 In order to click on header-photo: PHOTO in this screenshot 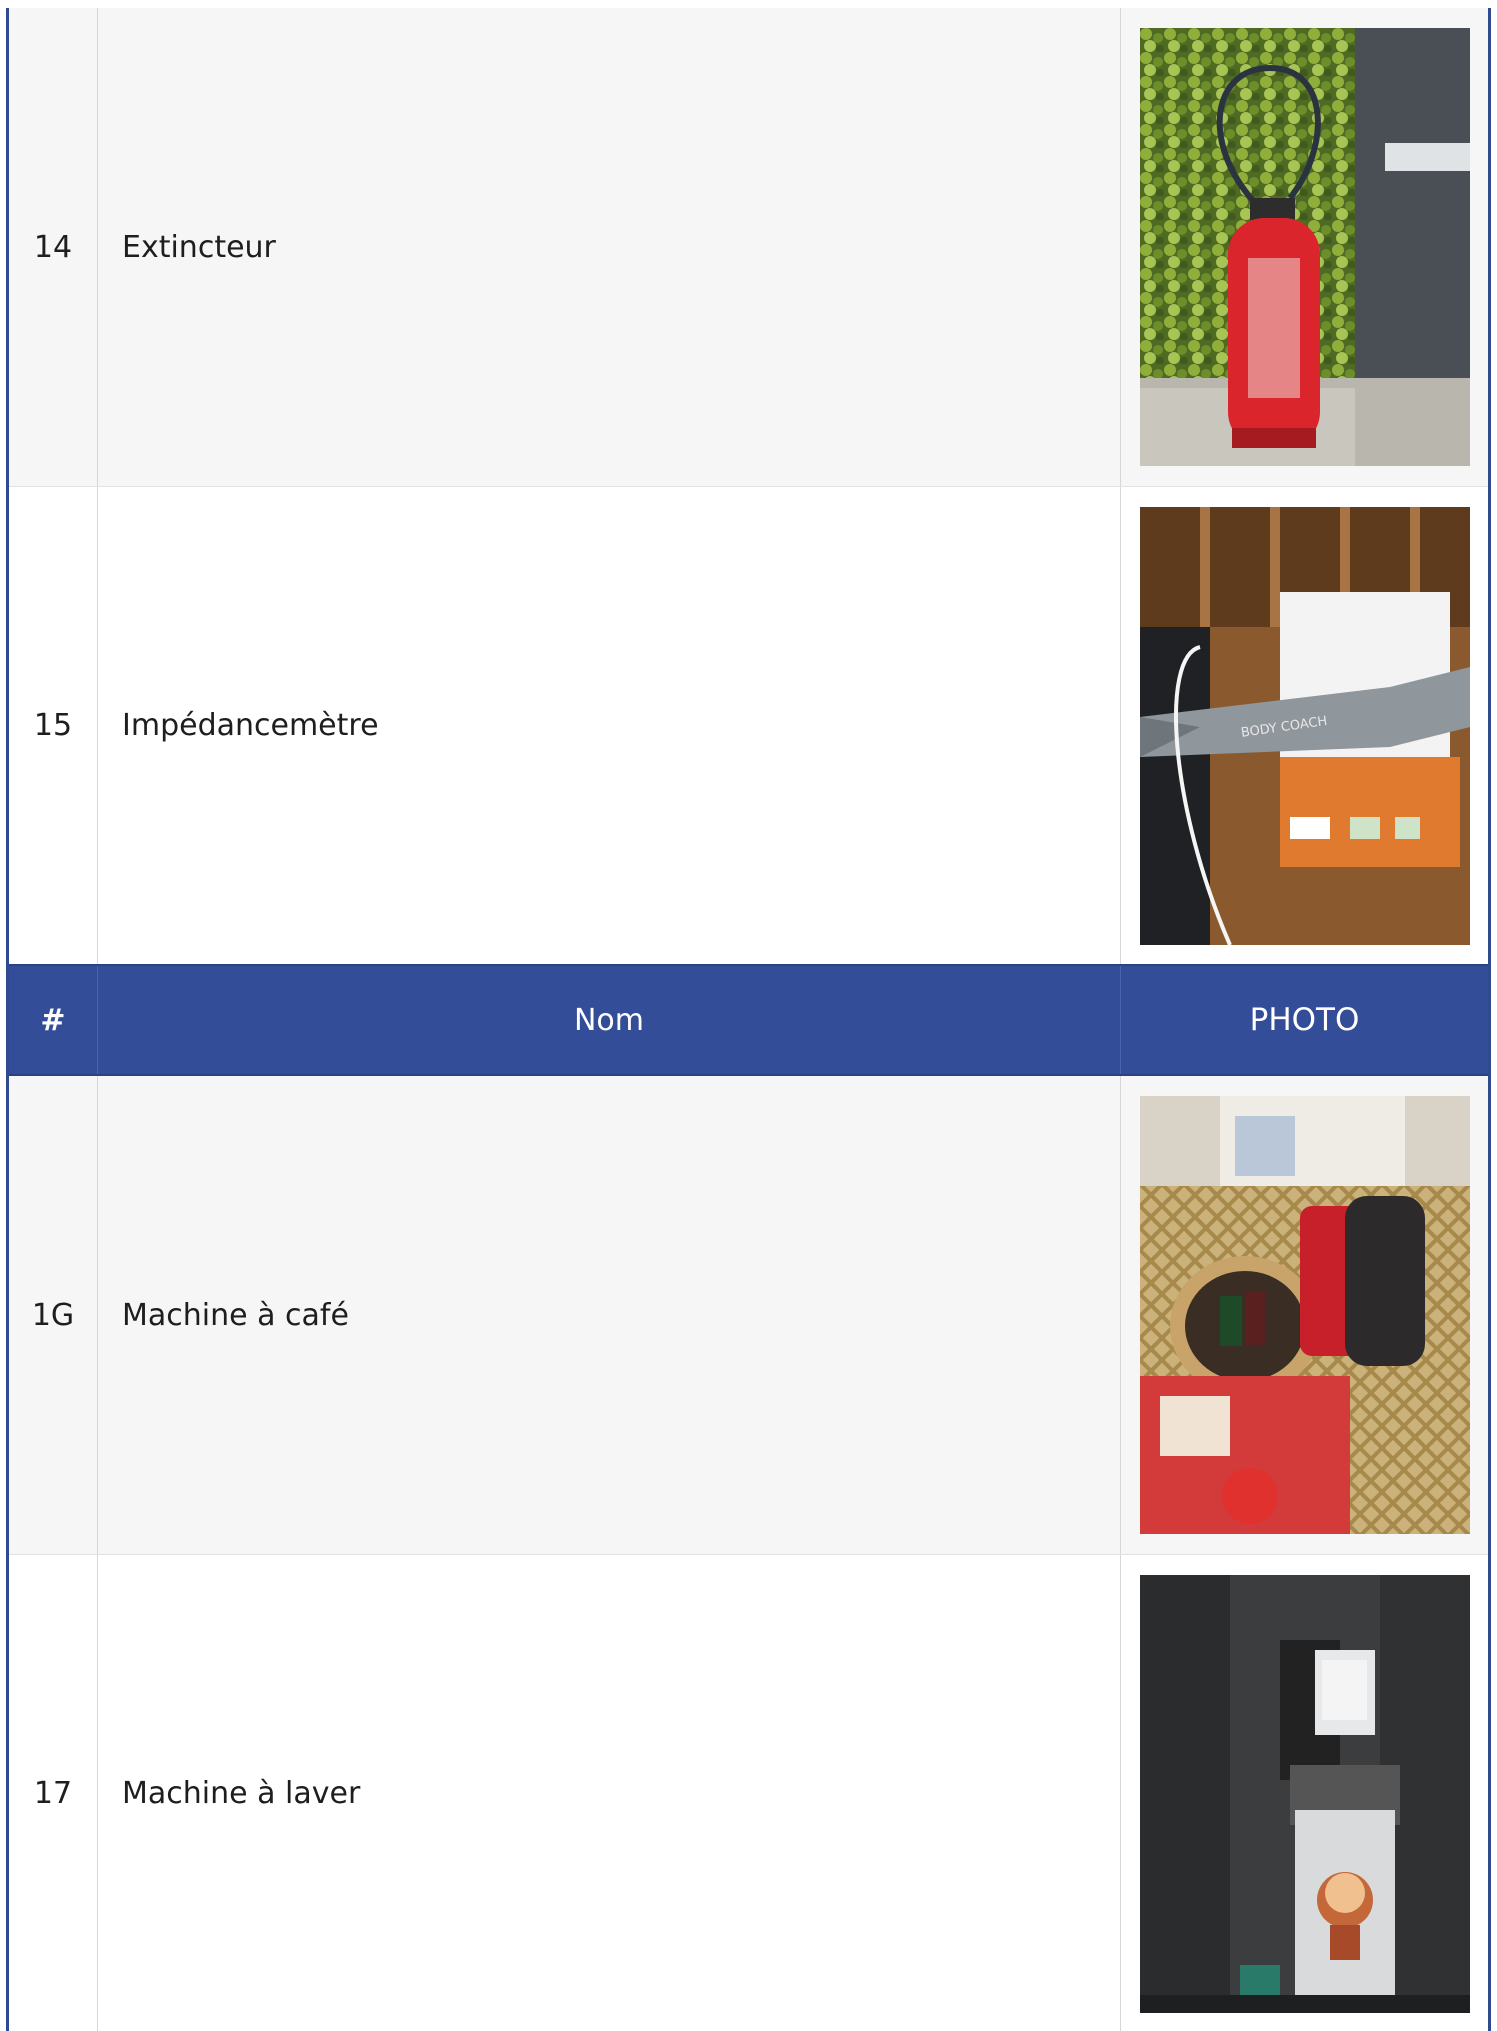, I will do `click(1304, 1020)`.